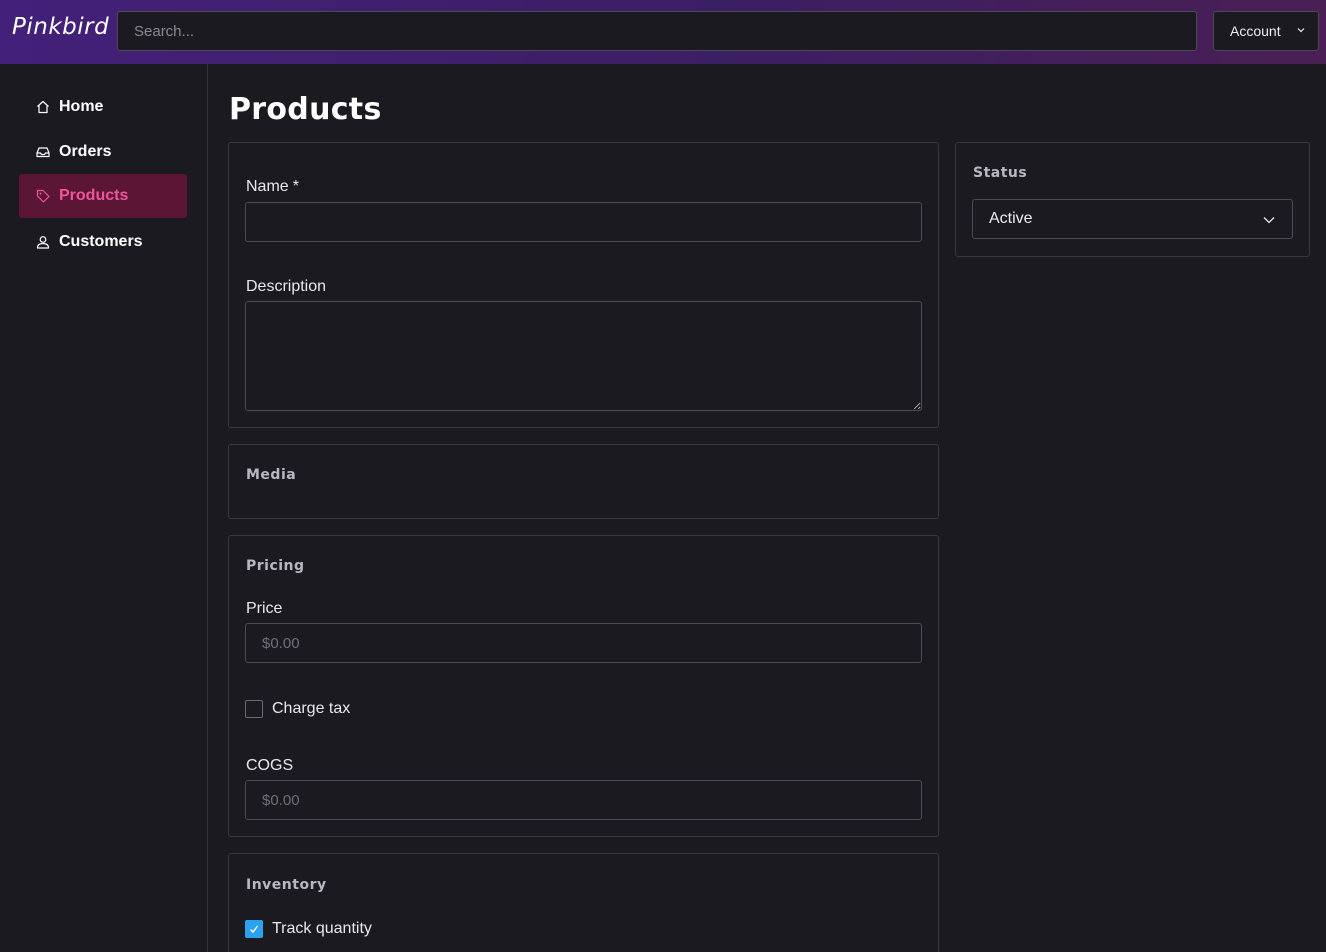 Image resolution: width=1326 pixels, height=952 pixels. What do you see at coordinates (583, 902) in the screenshot?
I see `inventory-card: Inventory Track quantity` at bounding box center [583, 902].